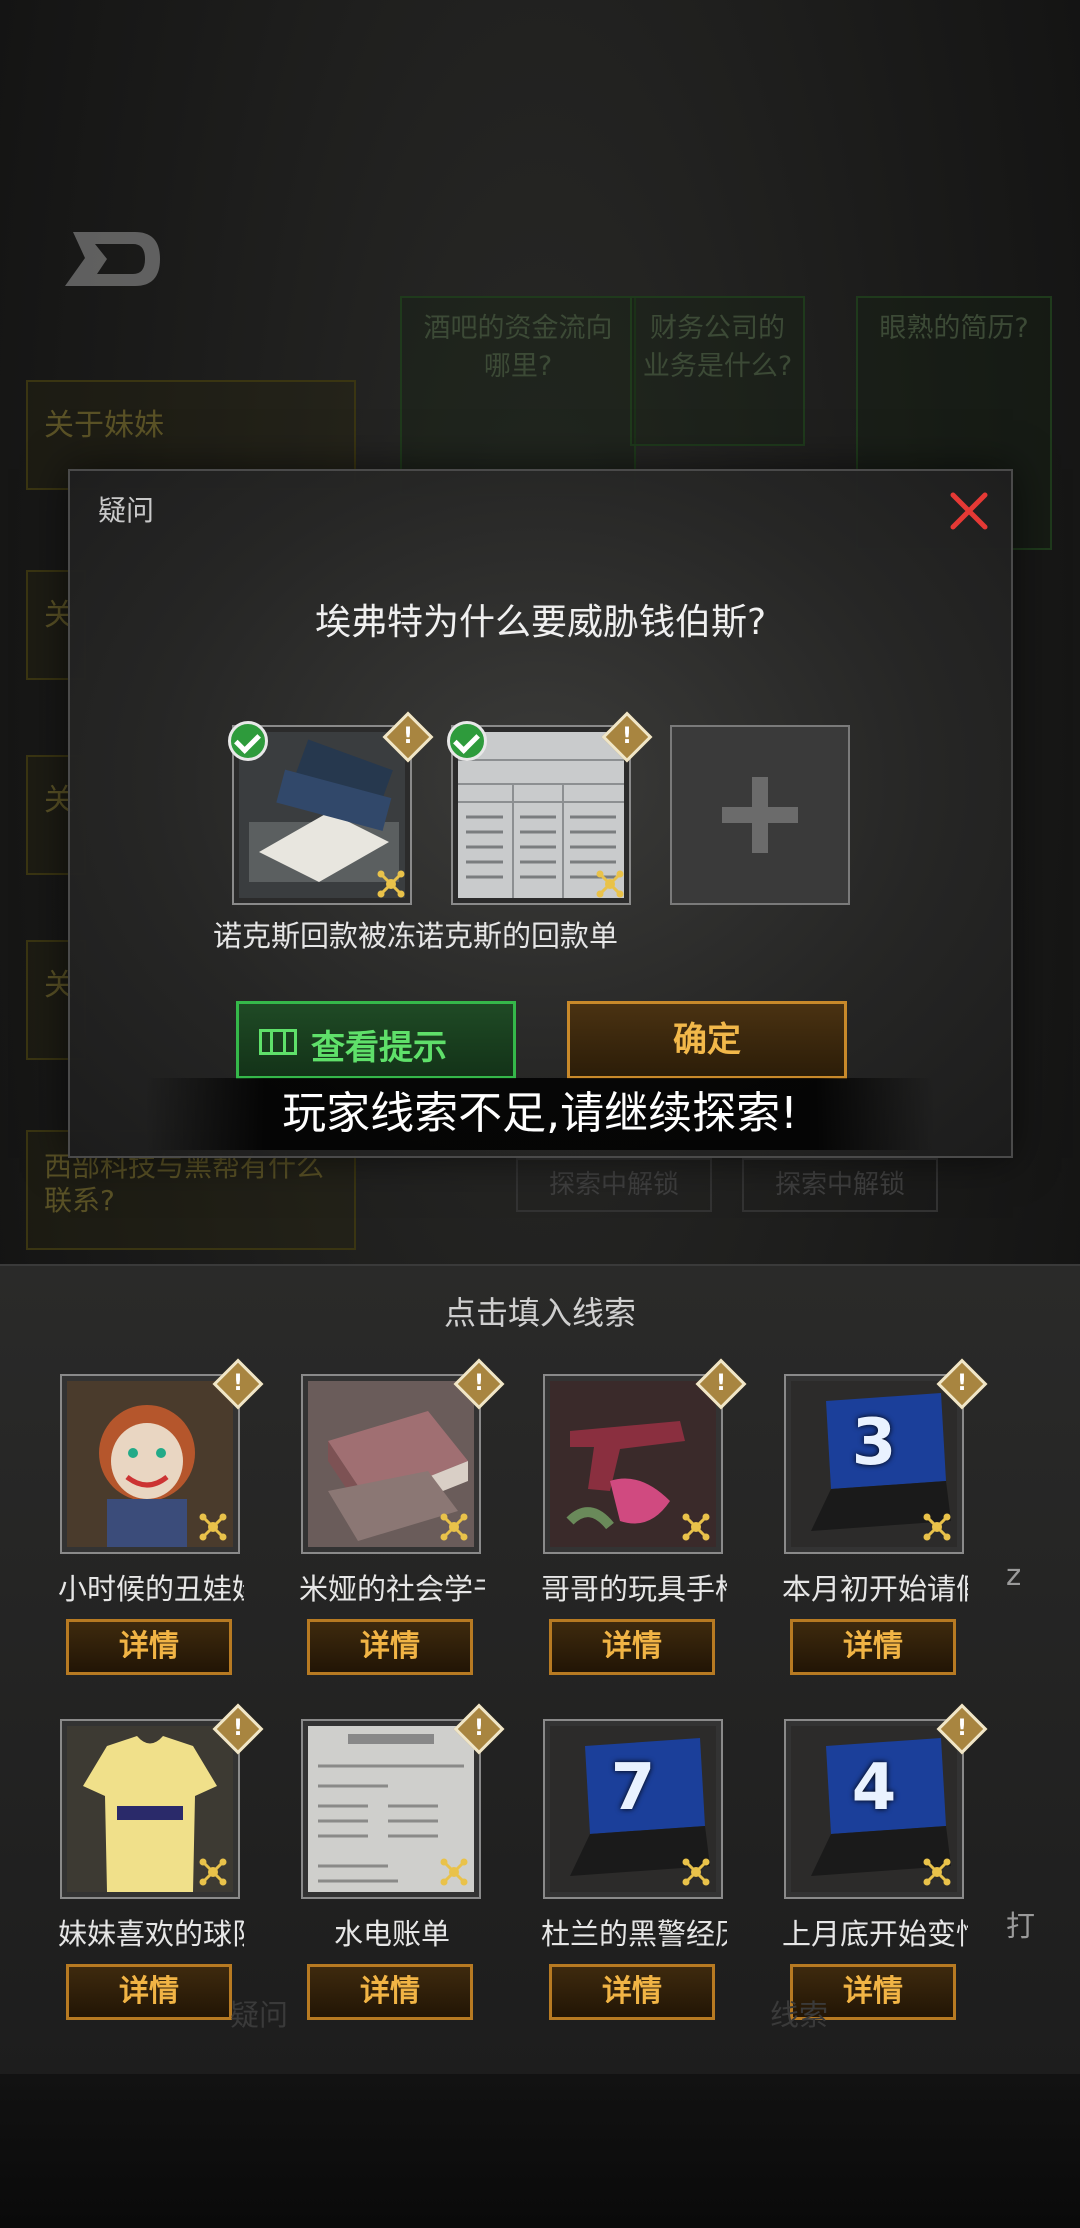 This screenshot has height=2228, width=1080. Describe the element at coordinates (874, 1443) in the screenshot. I see `clue-count: 3` at that location.